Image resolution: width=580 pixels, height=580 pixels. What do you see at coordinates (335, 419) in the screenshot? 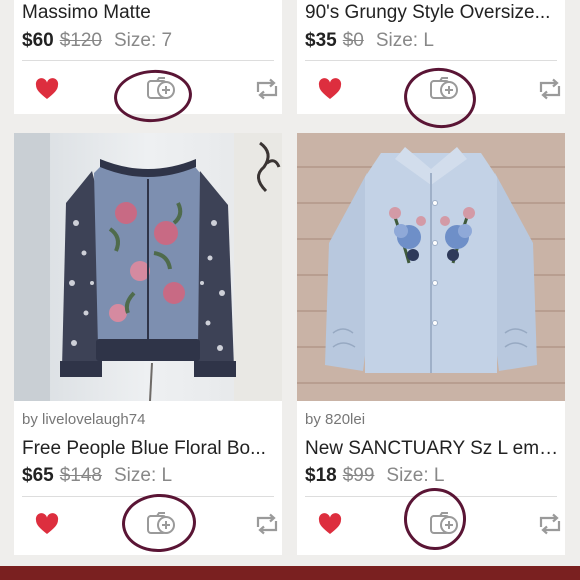
I see `seller-name: by 820lei` at bounding box center [335, 419].